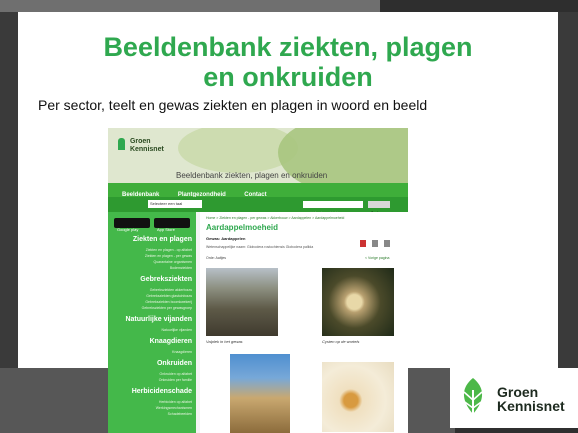 This screenshot has height=433, width=578. I want to click on website-logo-line1: Groen, so click(140, 141).